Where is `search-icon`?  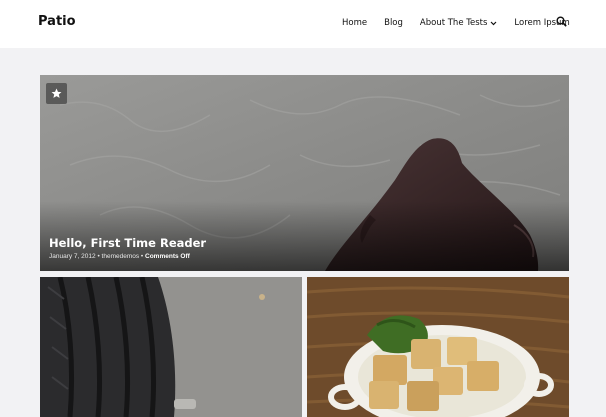 search-icon is located at coordinates (561, 21).